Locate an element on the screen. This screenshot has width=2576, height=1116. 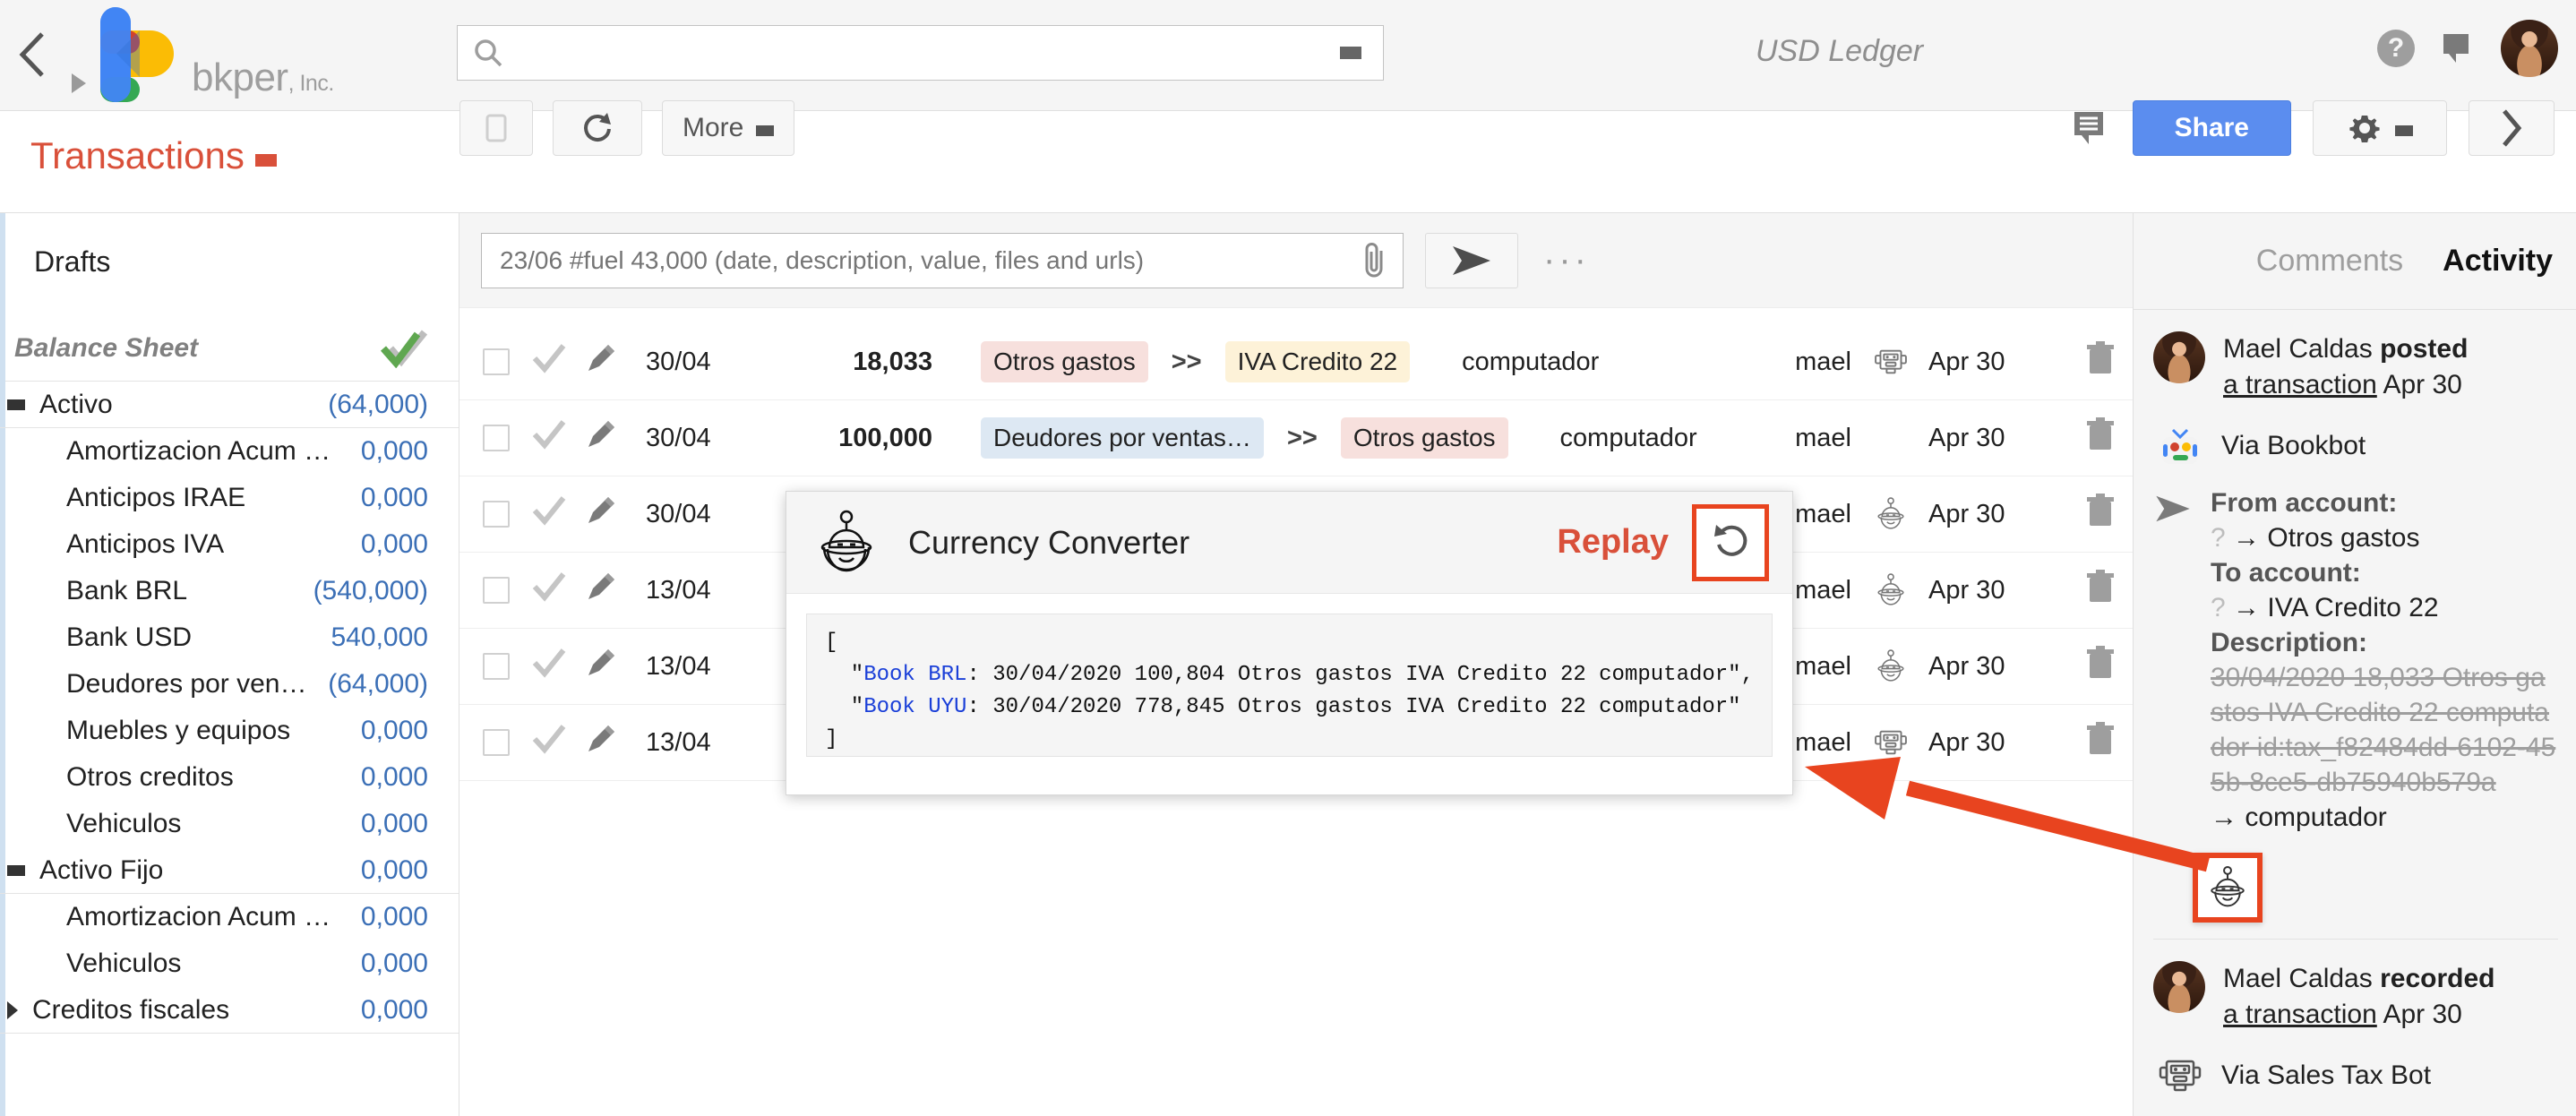
search-input is located at coordinates (922, 53).